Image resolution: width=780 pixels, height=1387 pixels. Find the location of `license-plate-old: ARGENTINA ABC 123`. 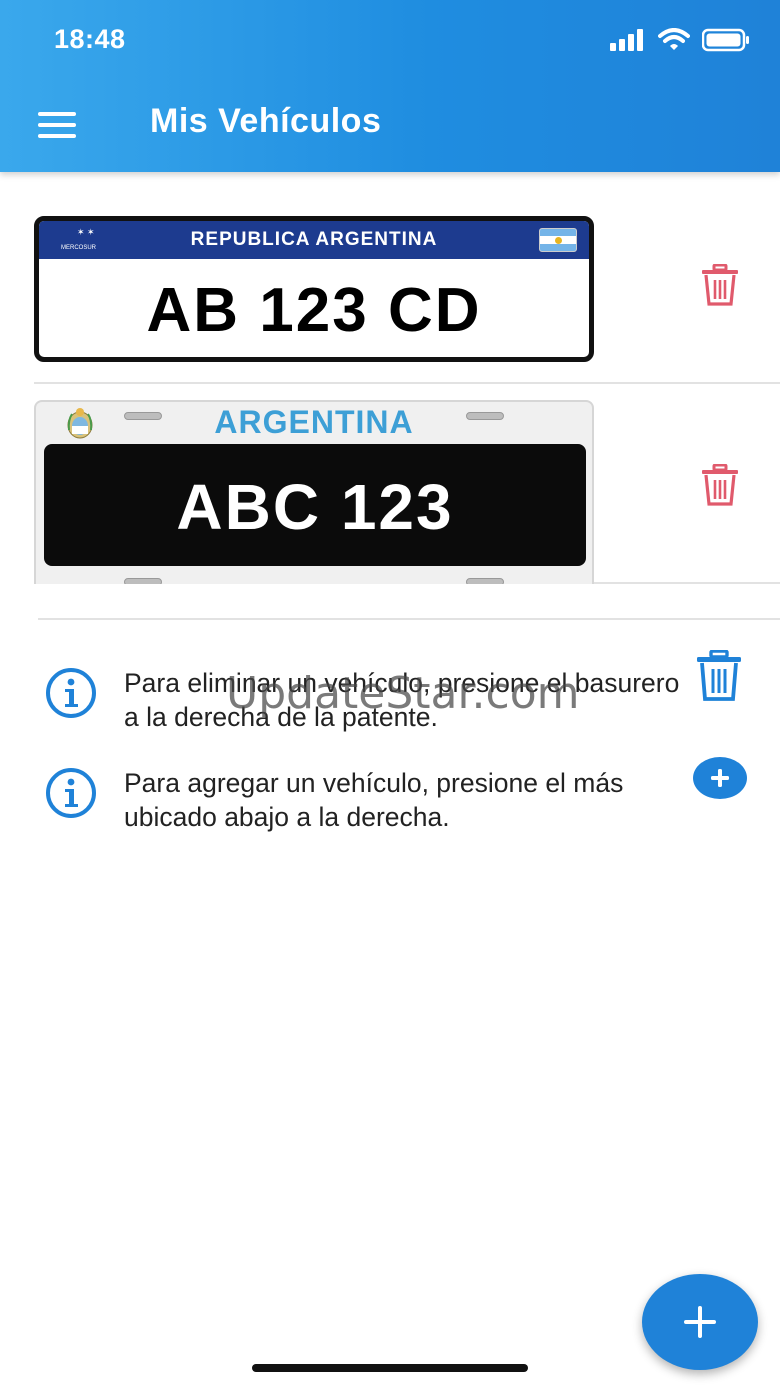

license-plate-old: ARGENTINA ABC 123 is located at coordinates (314, 492).